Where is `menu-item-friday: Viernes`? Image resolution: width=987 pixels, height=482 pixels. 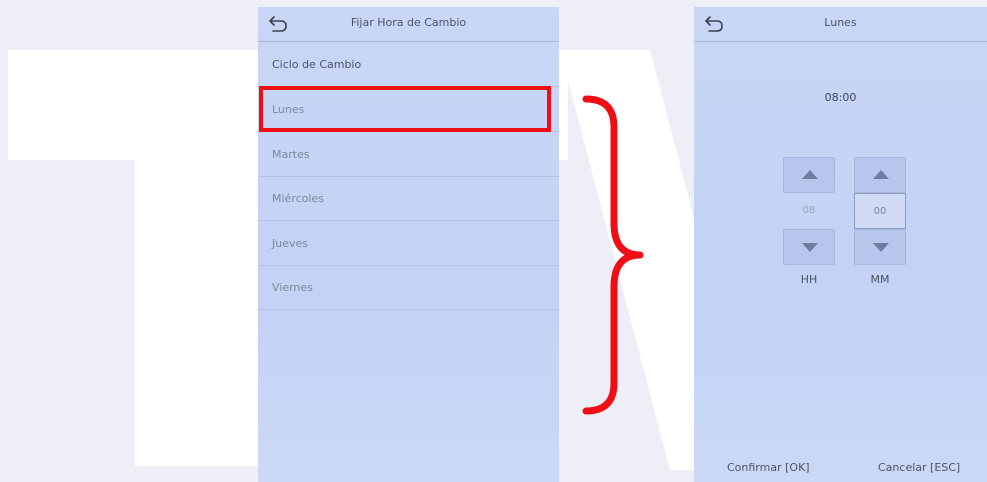 menu-item-friday: Viernes is located at coordinates (408, 287).